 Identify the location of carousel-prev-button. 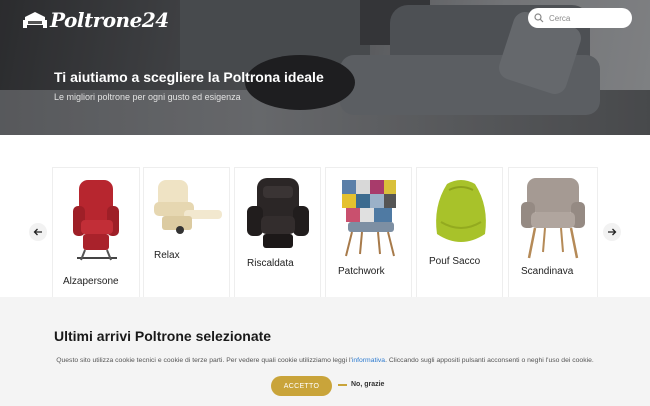
(38, 232).